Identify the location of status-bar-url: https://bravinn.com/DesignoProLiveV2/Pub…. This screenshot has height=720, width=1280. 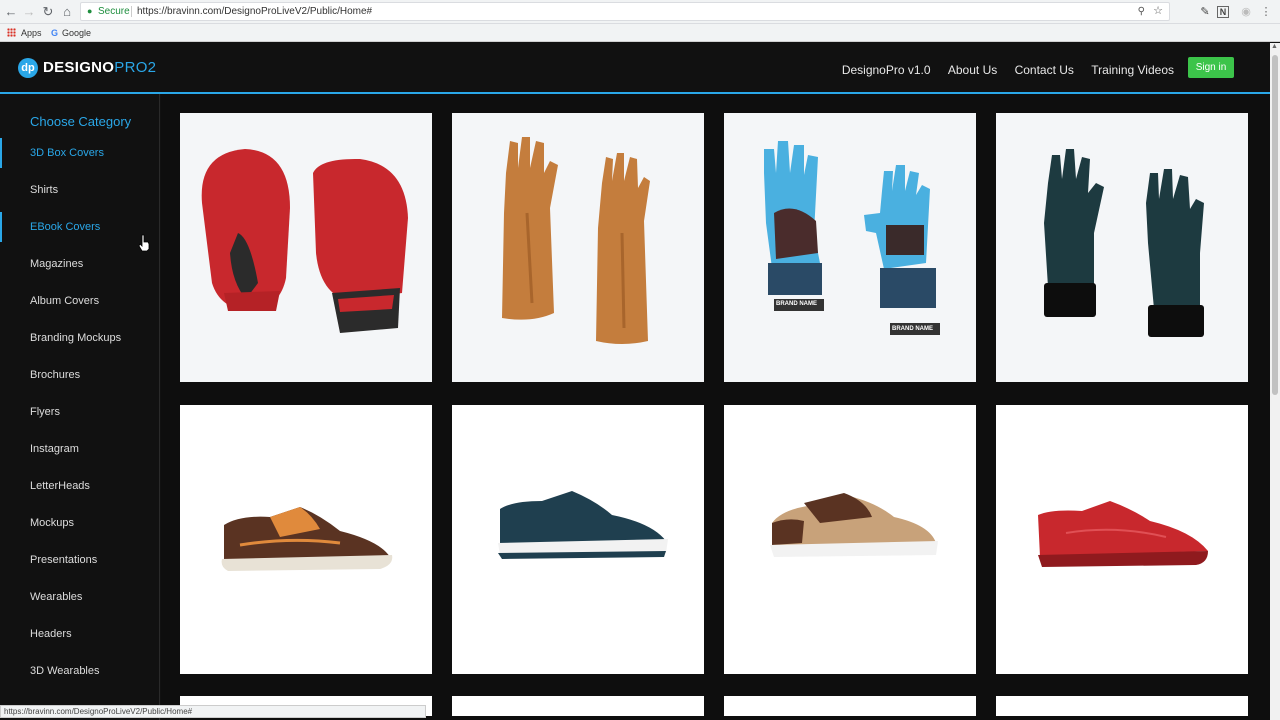
(213, 711).